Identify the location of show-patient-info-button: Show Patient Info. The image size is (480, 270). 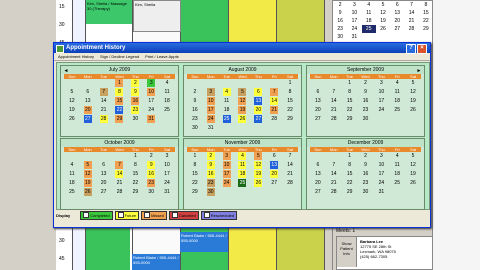
(347, 252).